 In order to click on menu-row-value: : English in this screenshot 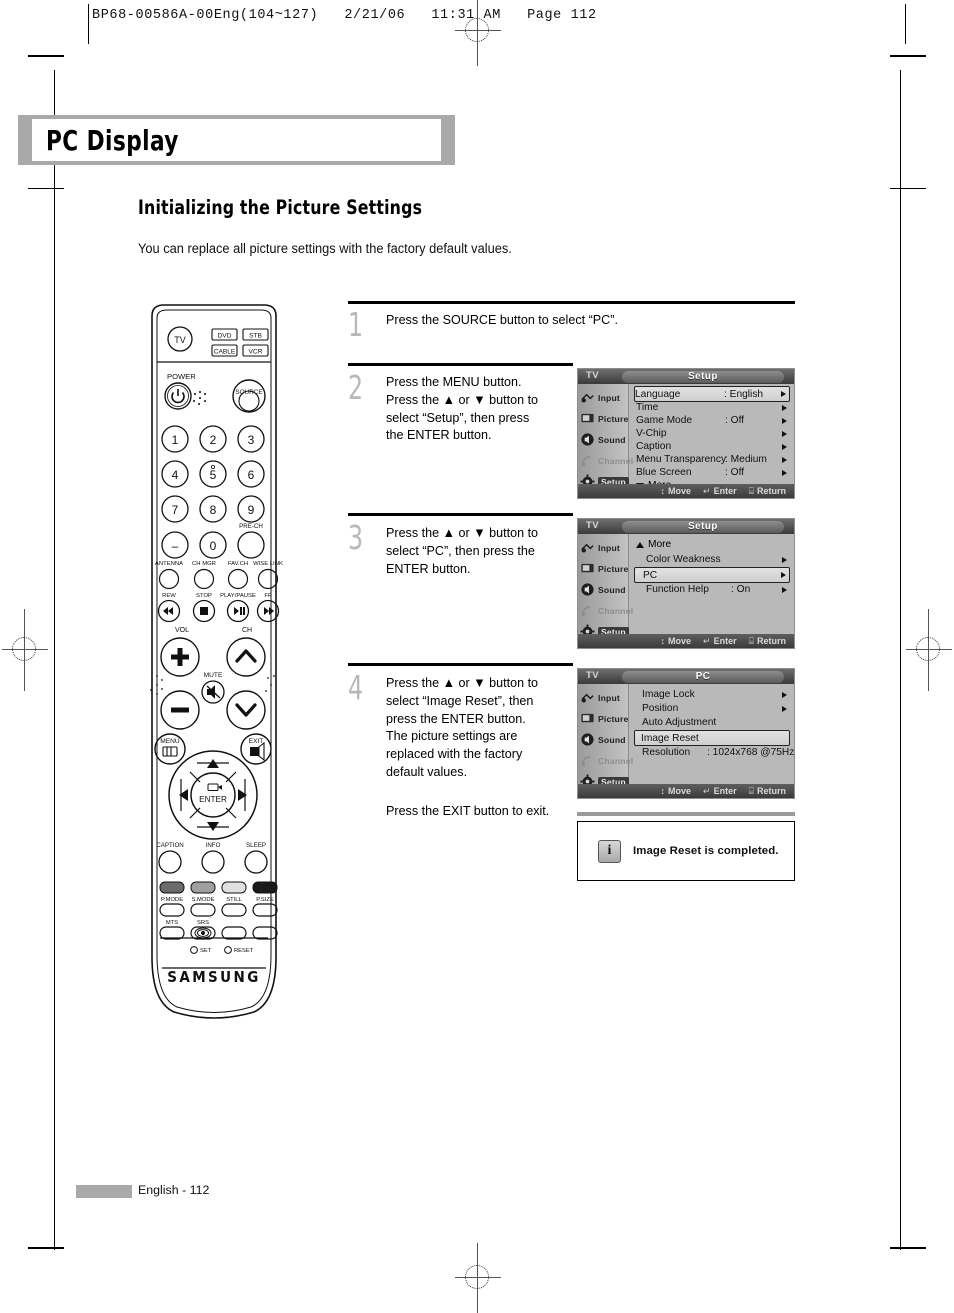, I will do `click(744, 394)`.